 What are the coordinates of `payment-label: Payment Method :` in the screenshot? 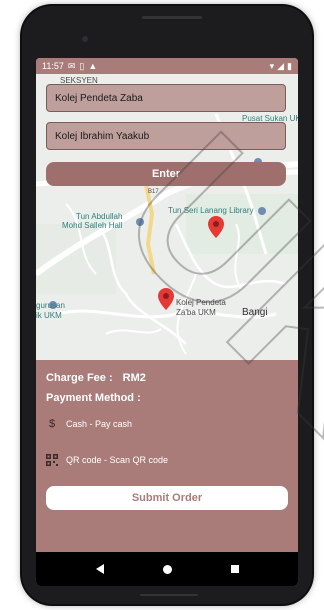 It's located at (93, 398).